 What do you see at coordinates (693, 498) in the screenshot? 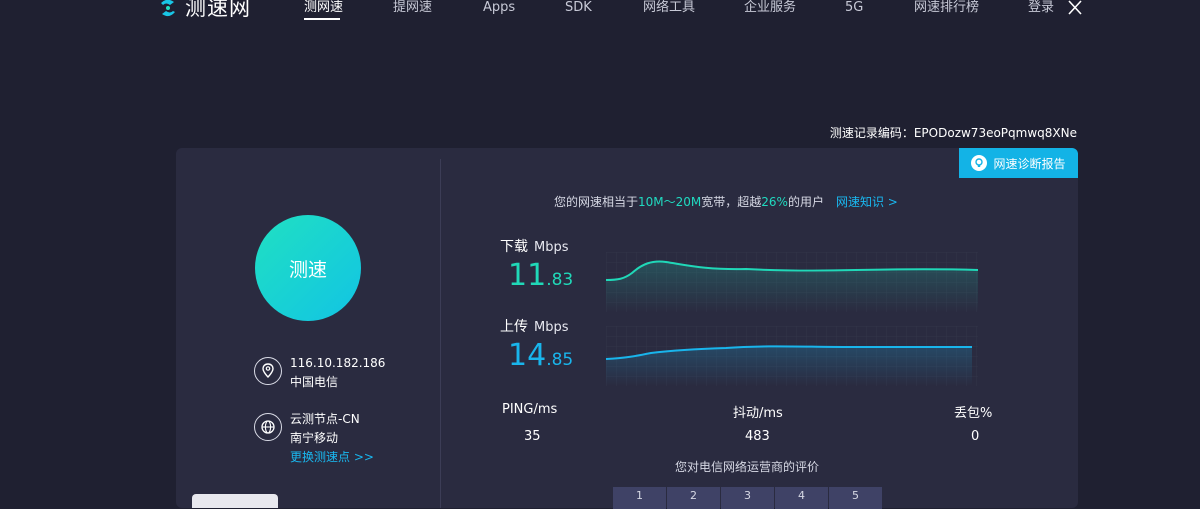
I see `rating-option-2: 2` at bounding box center [693, 498].